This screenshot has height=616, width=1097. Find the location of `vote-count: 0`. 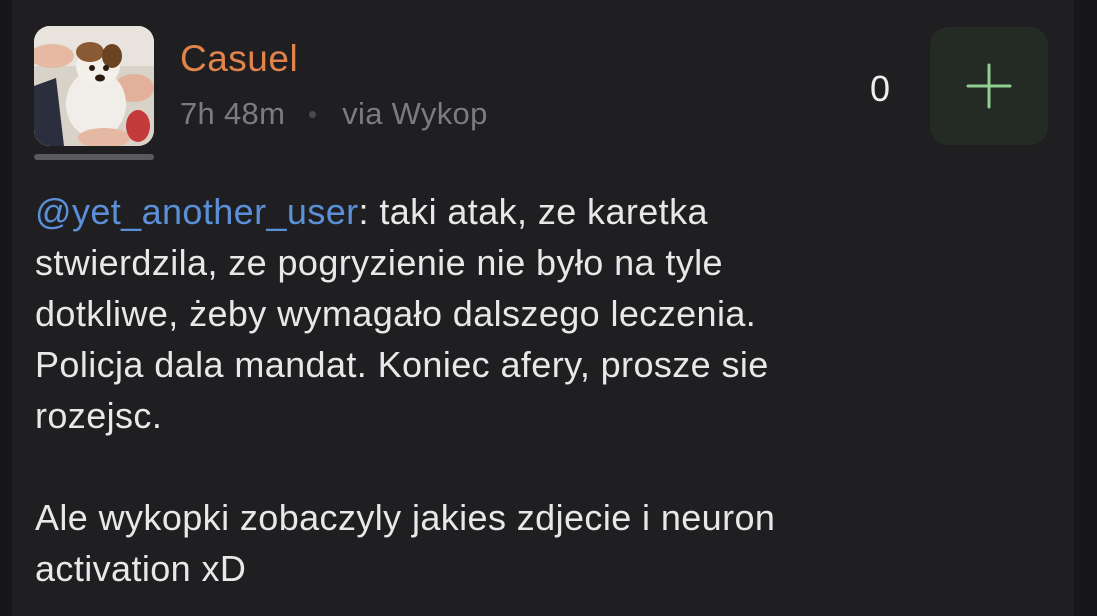

vote-count: 0 is located at coordinates (880, 88).